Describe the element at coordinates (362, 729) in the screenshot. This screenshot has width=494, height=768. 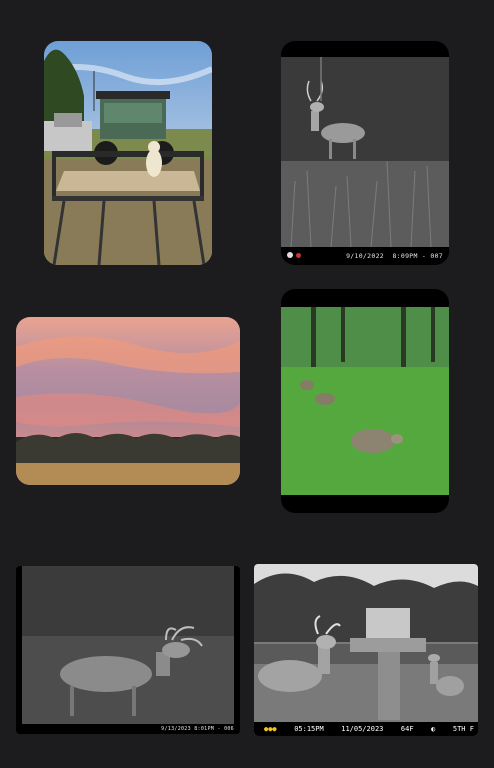
I see `stamp-date: 11/05/2023` at that location.